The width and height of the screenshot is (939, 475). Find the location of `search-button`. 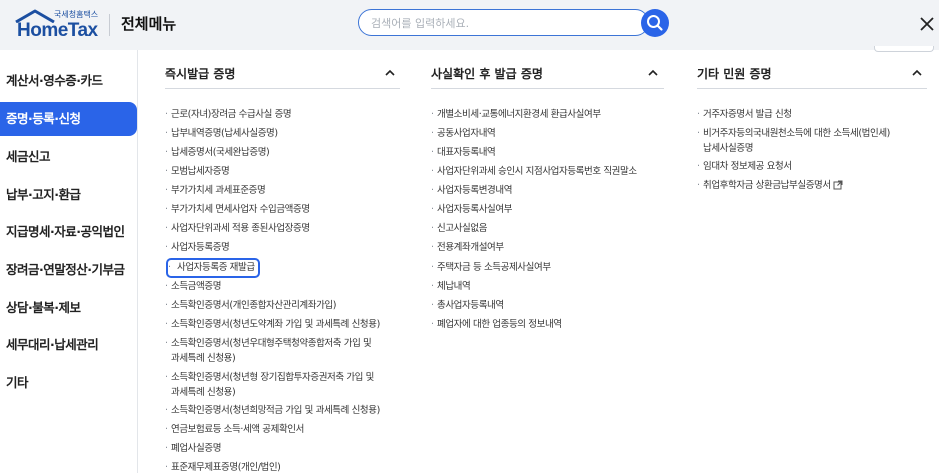

search-button is located at coordinates (655, 23).